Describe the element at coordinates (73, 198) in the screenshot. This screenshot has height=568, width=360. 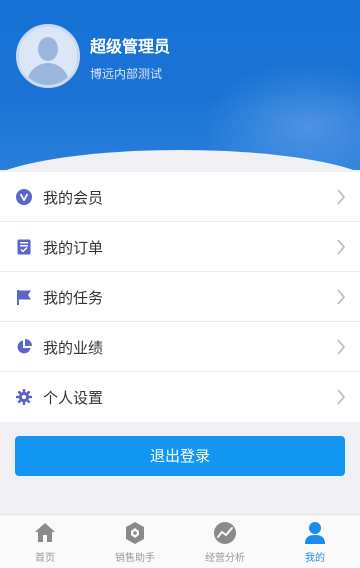
I see `menu-item-label: 我的会员` at that location.